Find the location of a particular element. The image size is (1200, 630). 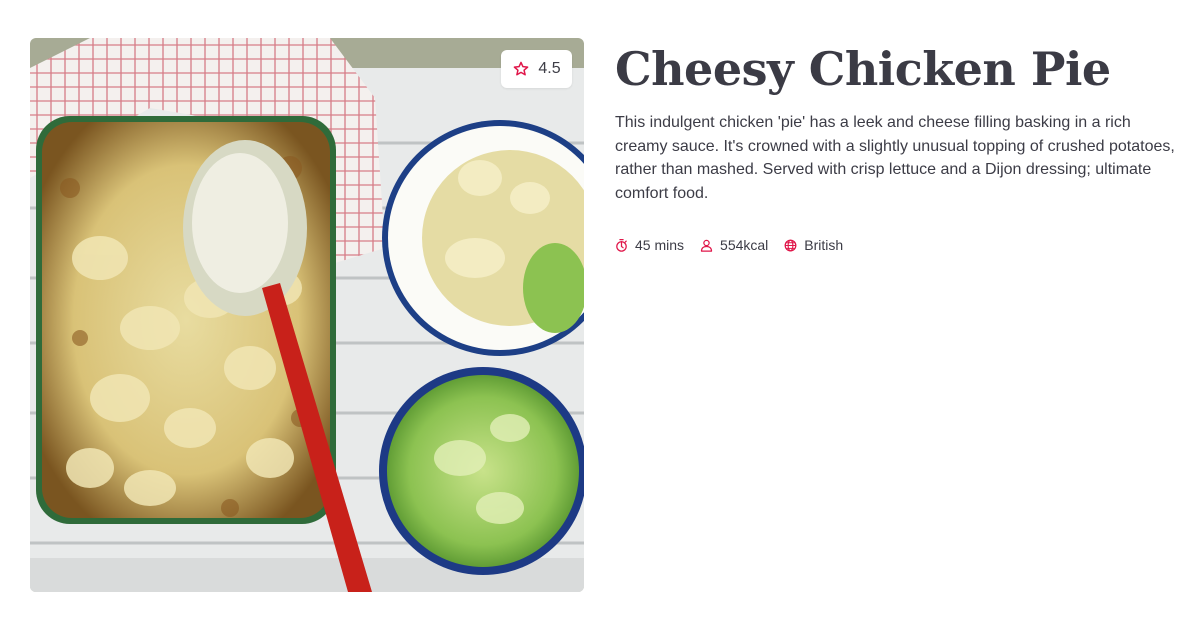

meta-cuisine: British is located at coordinates (813, 245).